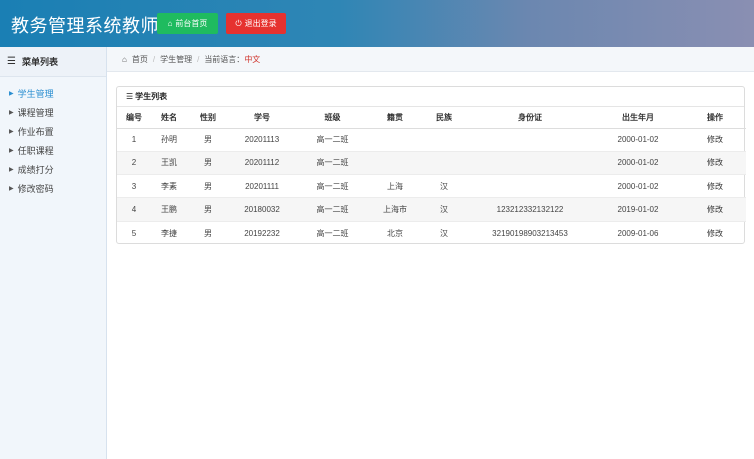 This screenshot has height=459, width=754. I want to click on top-header: 教务管理系统教师端 ⌂ 前台首页 ⏻ 退出登录, so click(377, 23).